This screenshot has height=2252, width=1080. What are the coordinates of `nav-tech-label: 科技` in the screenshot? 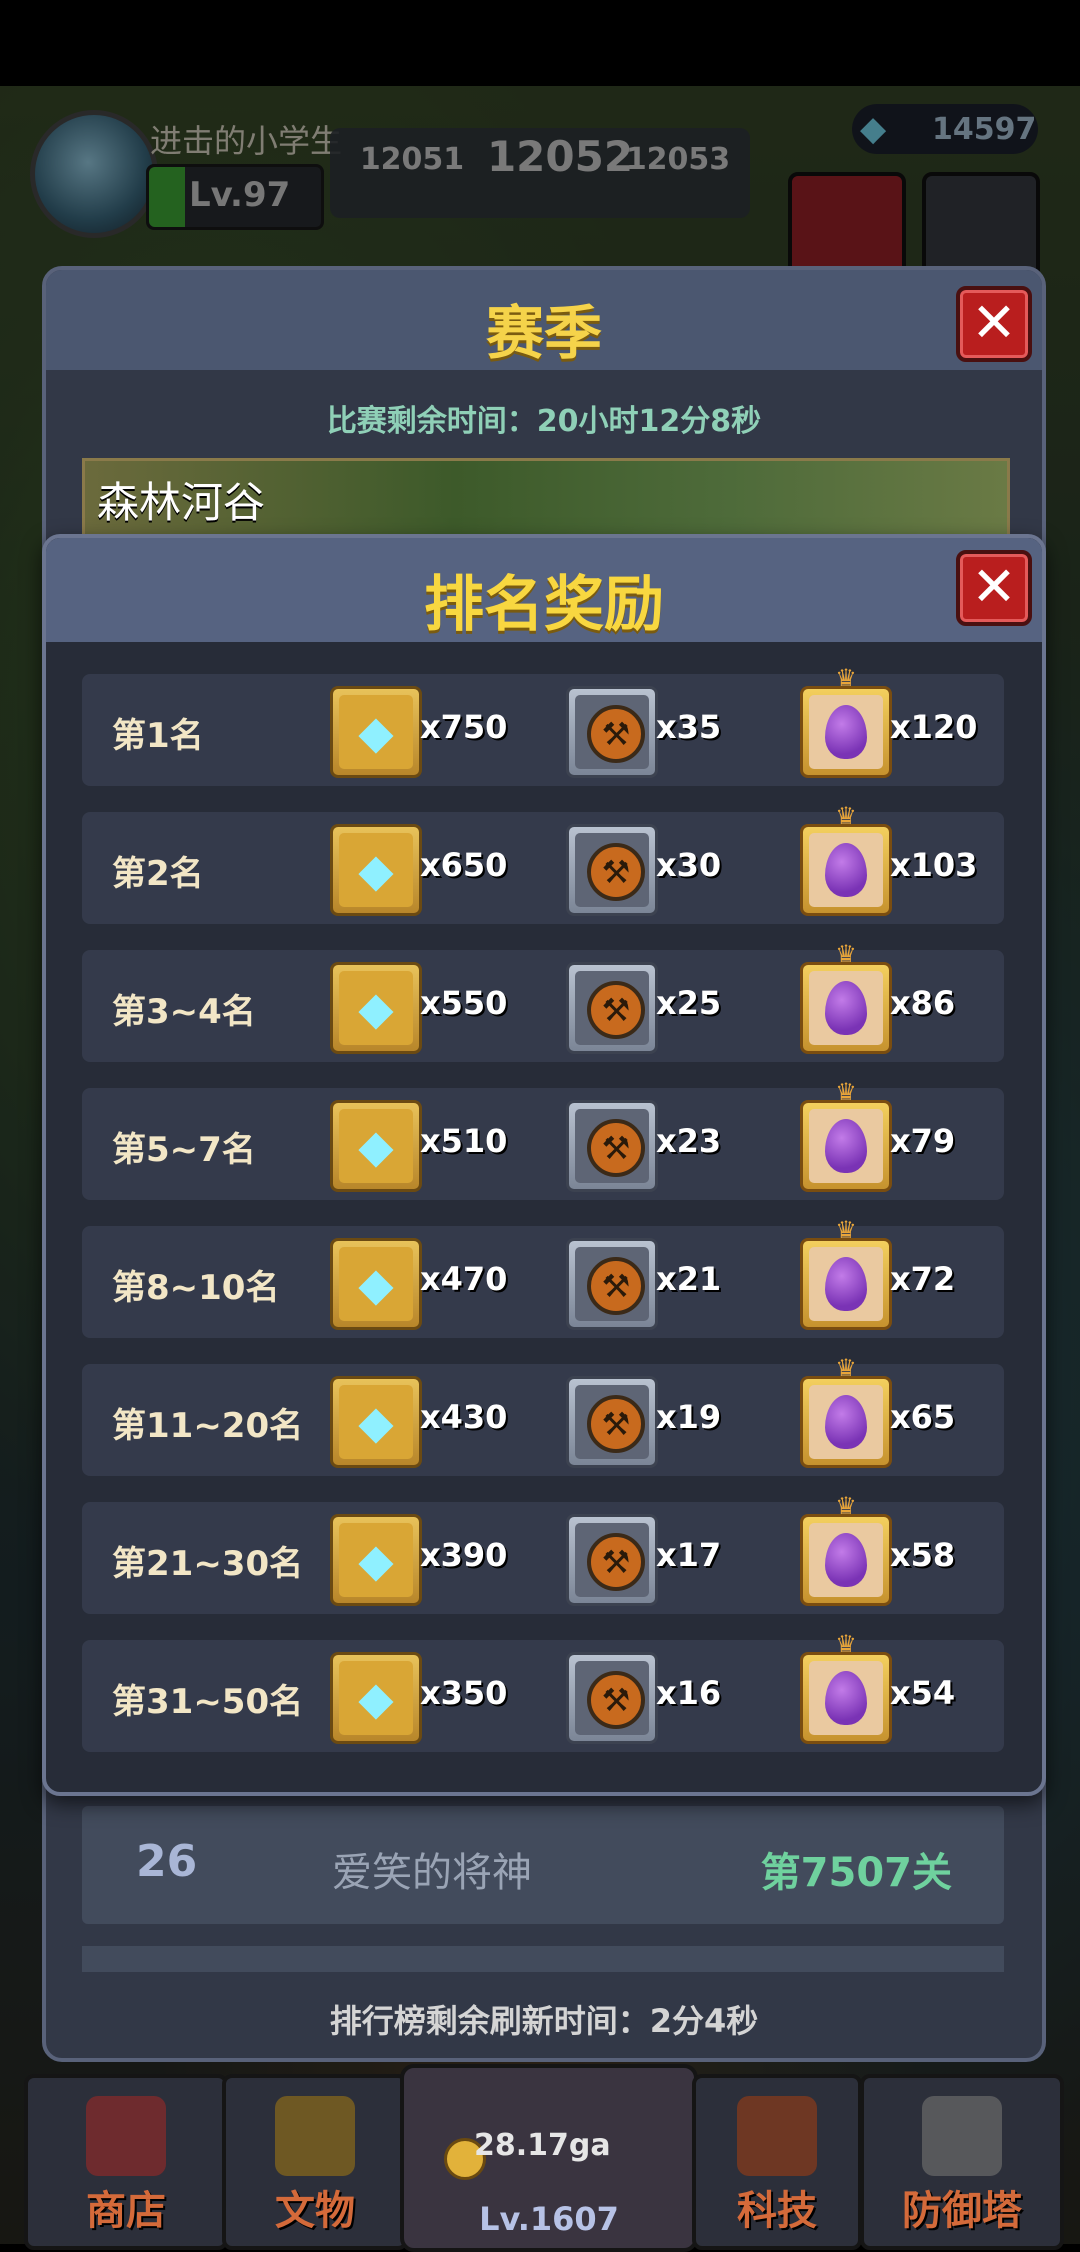 It's located at (777, 2211).